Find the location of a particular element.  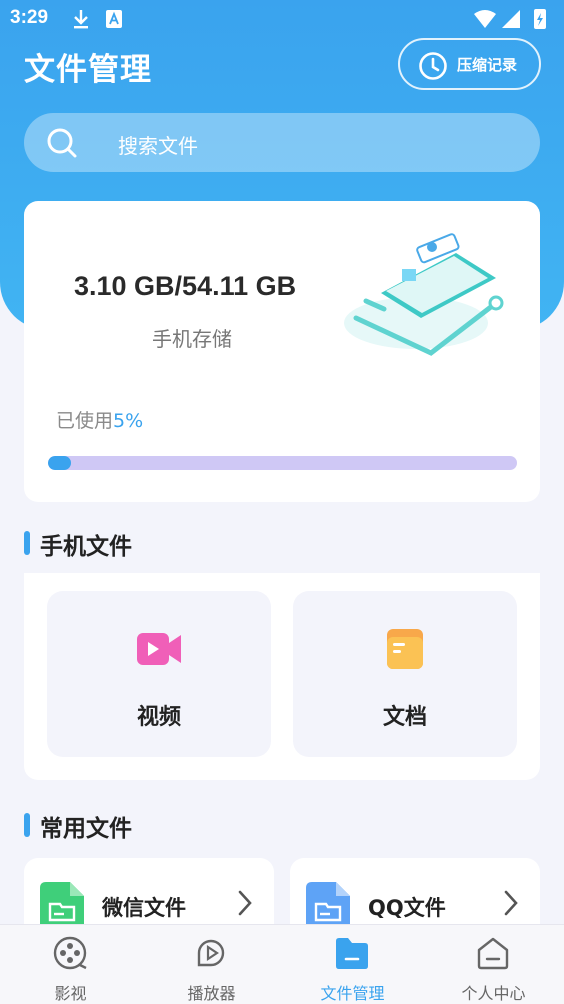

phone-storage-illustration is located at coordinates (424, 294).